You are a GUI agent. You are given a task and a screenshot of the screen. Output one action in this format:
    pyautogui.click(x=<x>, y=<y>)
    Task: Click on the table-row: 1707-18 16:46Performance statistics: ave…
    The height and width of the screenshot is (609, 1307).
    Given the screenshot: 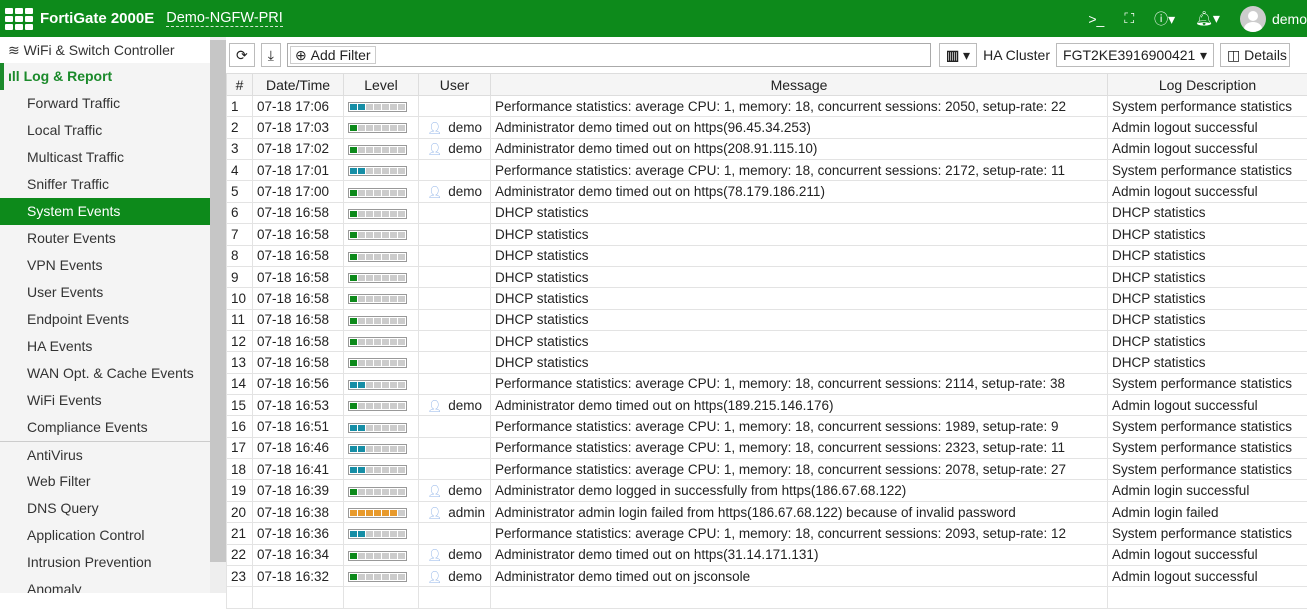 What is the action you would take?
    pyautogui.click(x=767, y=447)
    